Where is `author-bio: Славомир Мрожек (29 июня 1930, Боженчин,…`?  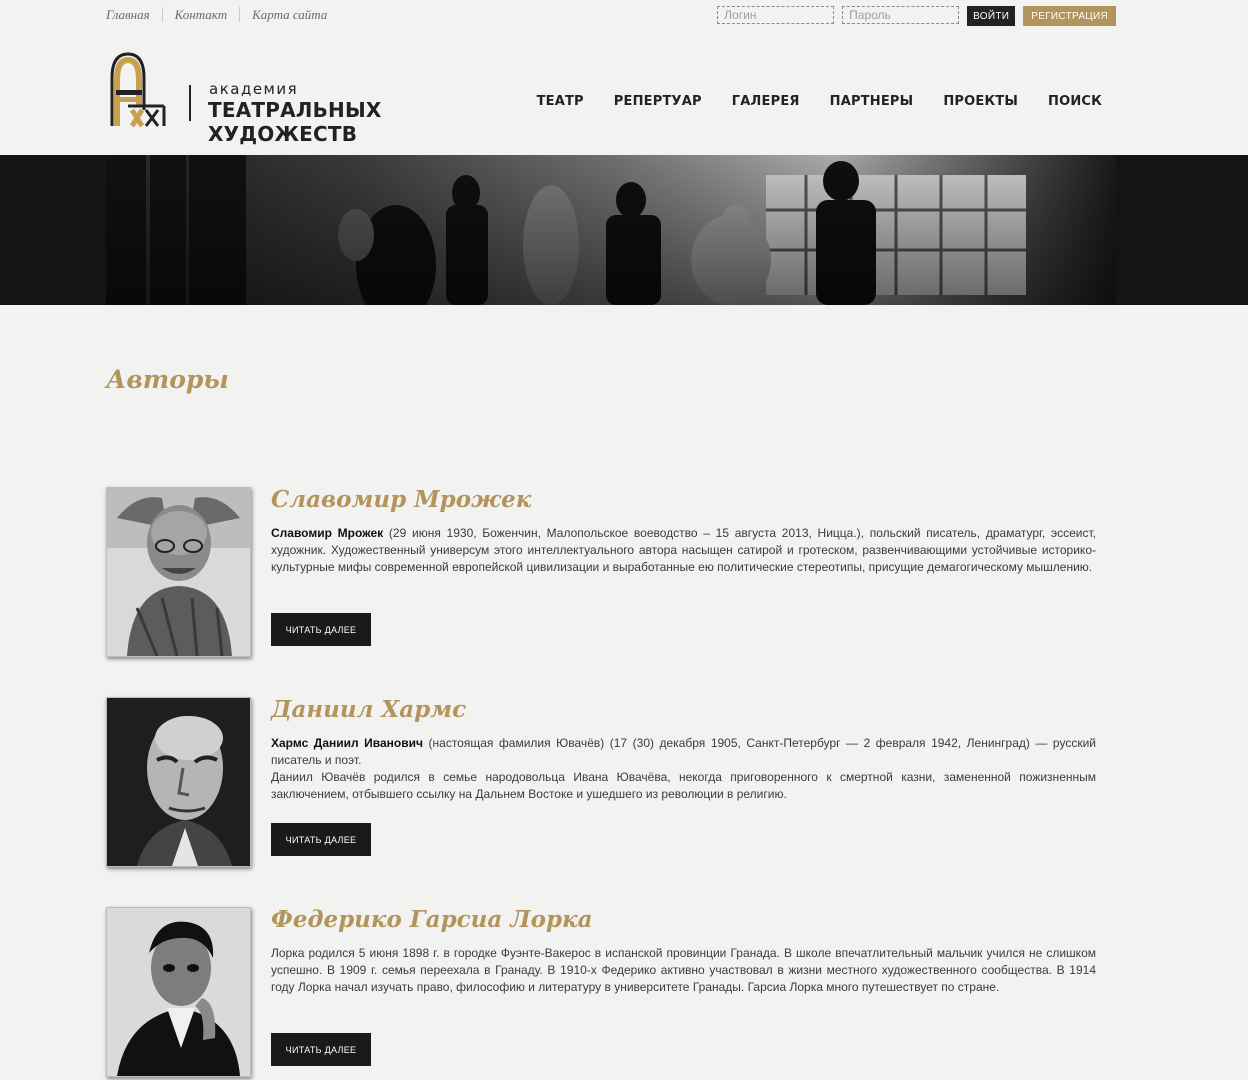
author-bio: Славомир Мрожек (29 июня 1930, Боженчин,… is located at coordinates (683, 550).